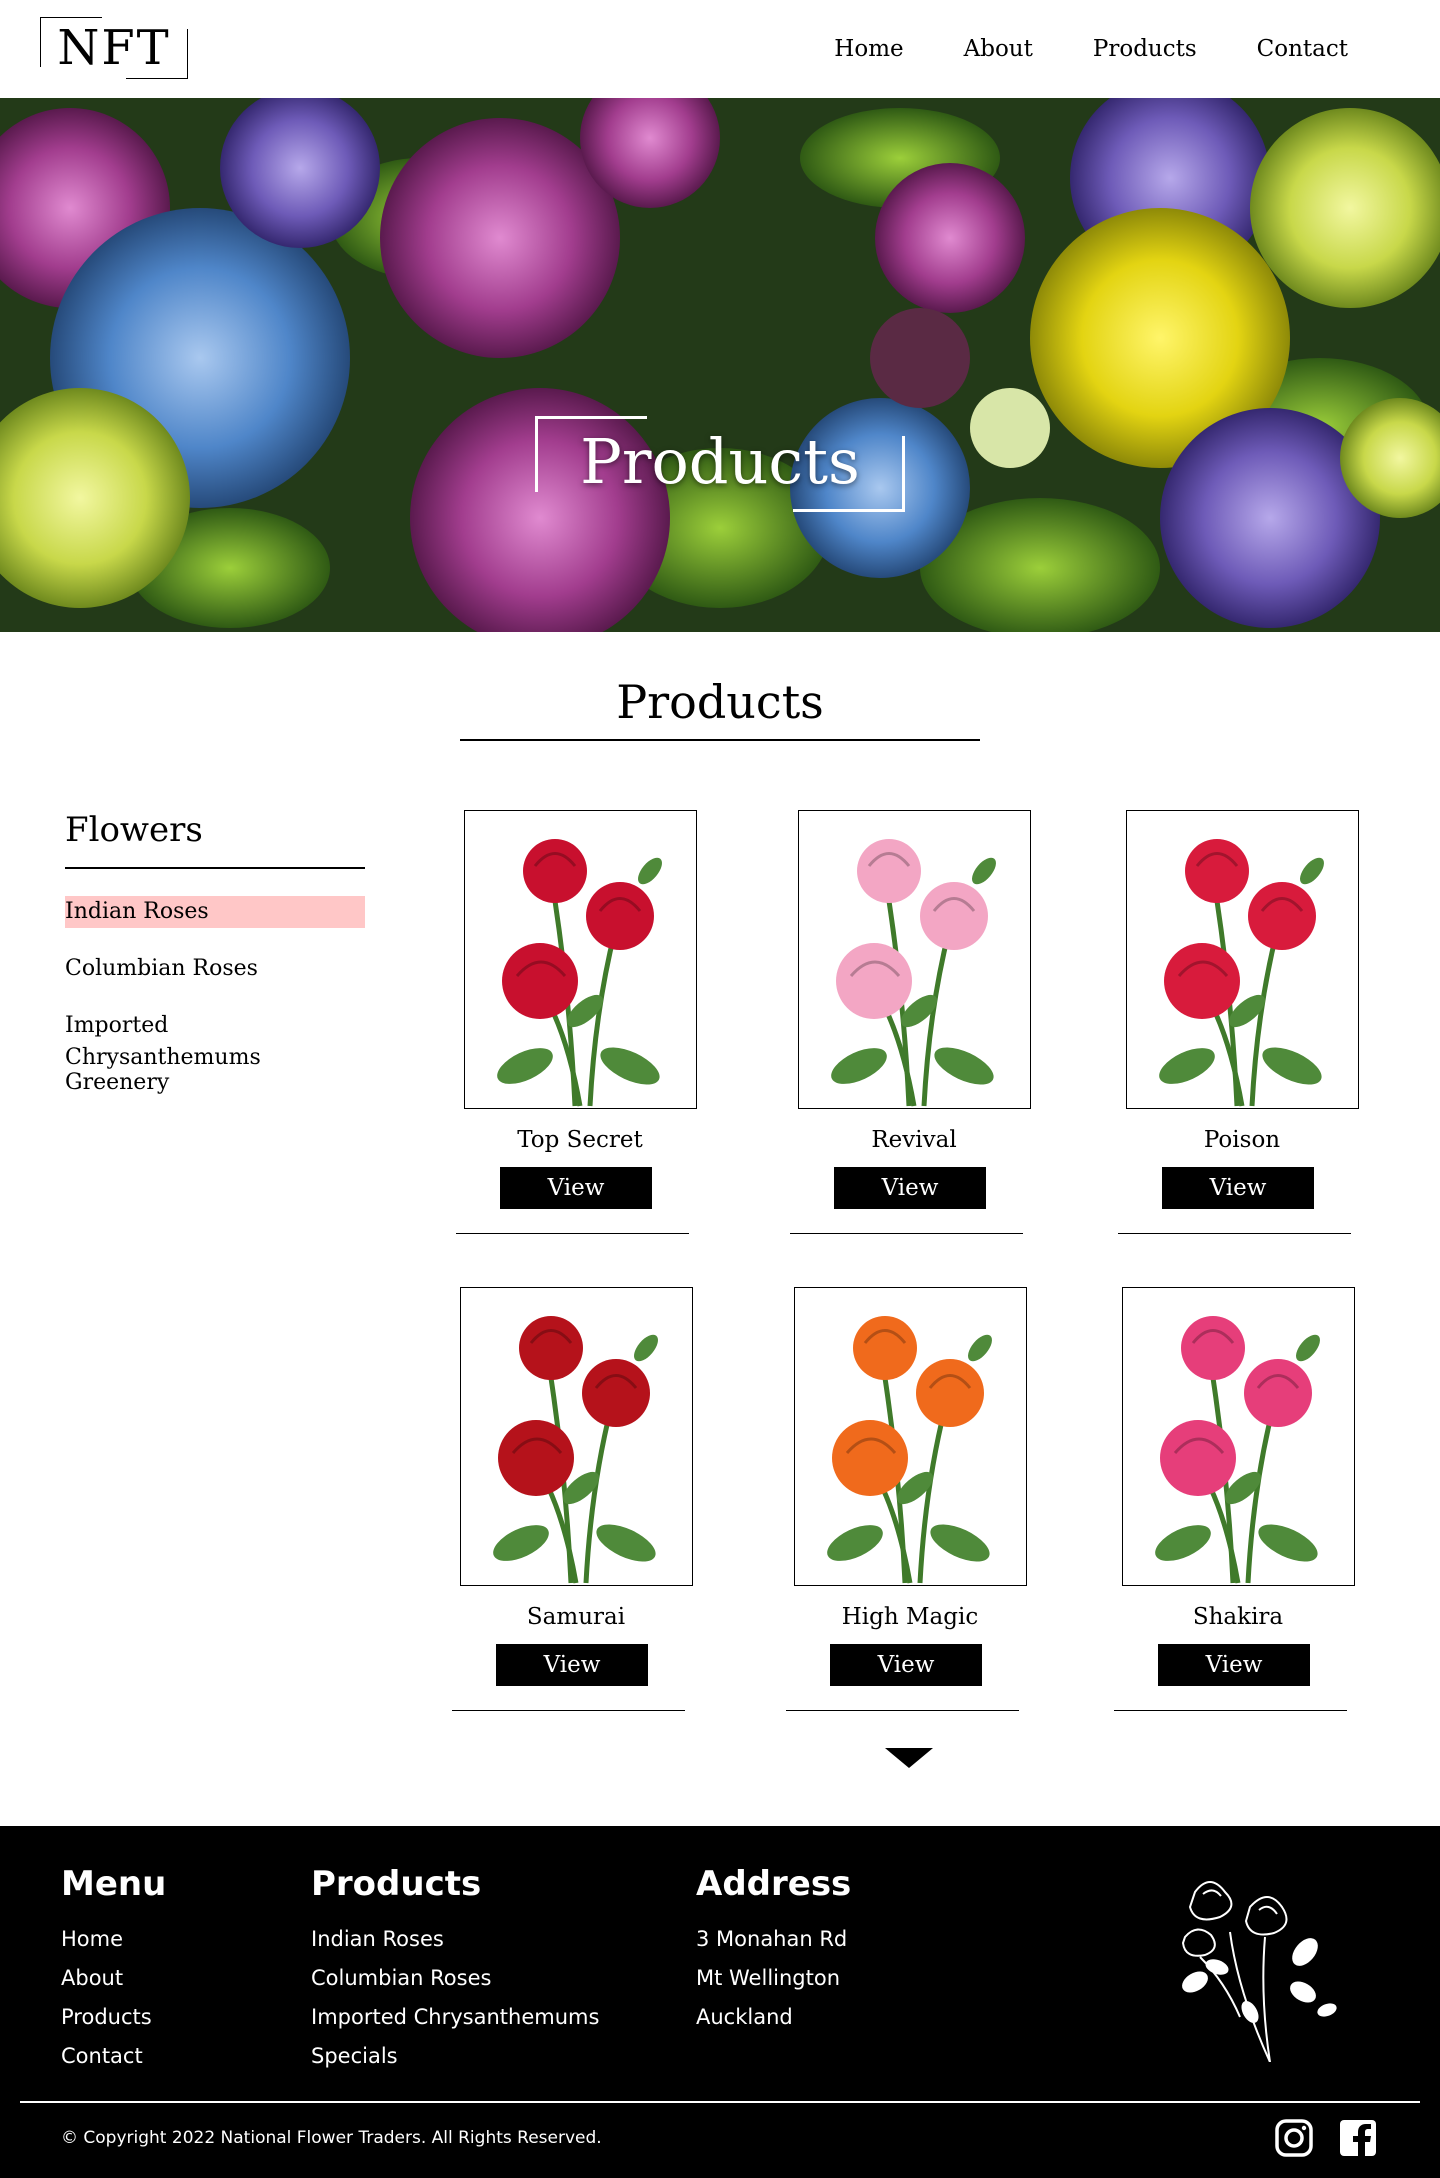  What do you see at coordinates (215, 969) in the screenshot?
I see `sidebar-item-columbian-roses: Columbian Roses` at bounding box center [215, 969].